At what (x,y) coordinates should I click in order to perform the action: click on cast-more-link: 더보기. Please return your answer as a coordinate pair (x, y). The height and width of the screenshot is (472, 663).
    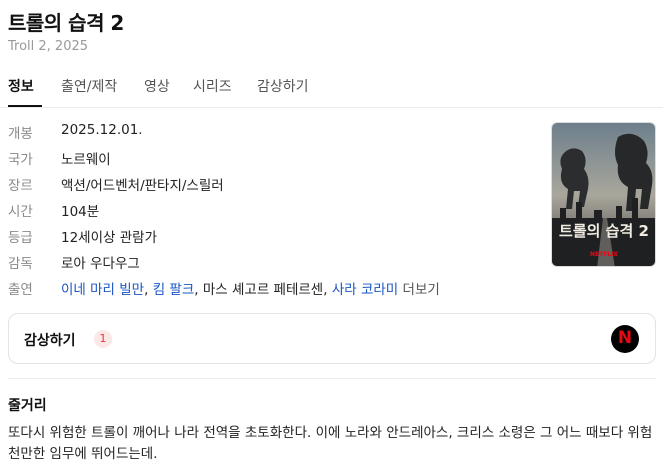
    Looking at the image, I should click on (421, 290).